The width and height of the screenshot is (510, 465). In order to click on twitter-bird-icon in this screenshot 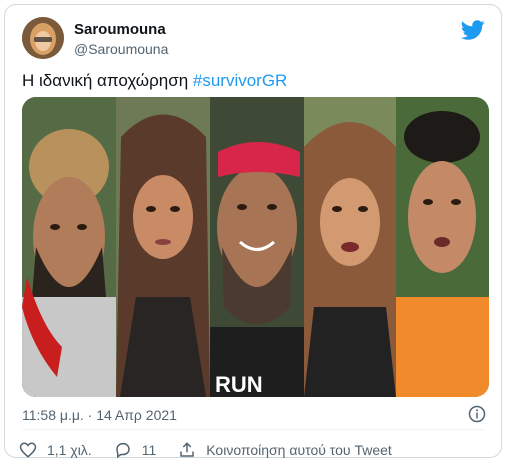, I will do `click(473, 30)`.